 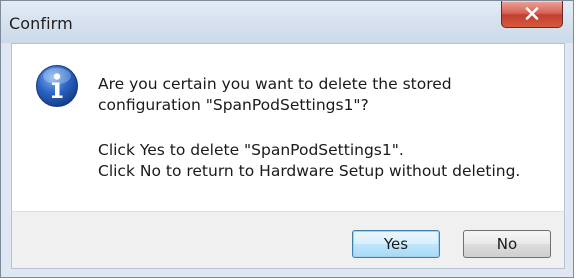 I want to click on yes-button: Yes, so click(x=396, y=244).